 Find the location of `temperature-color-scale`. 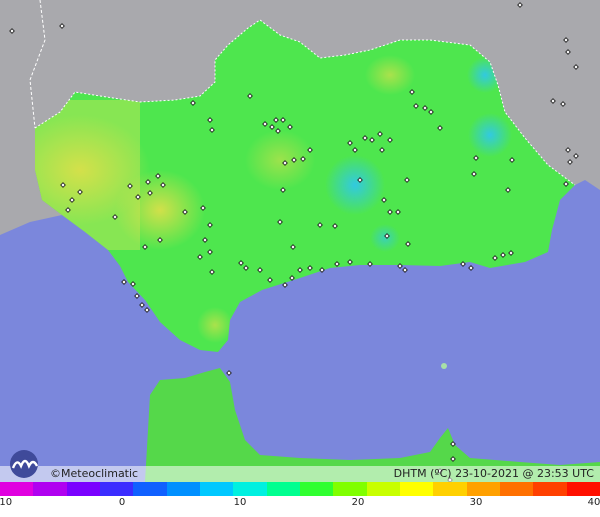

temperature-color-scale is located at coordinates (300, 489).